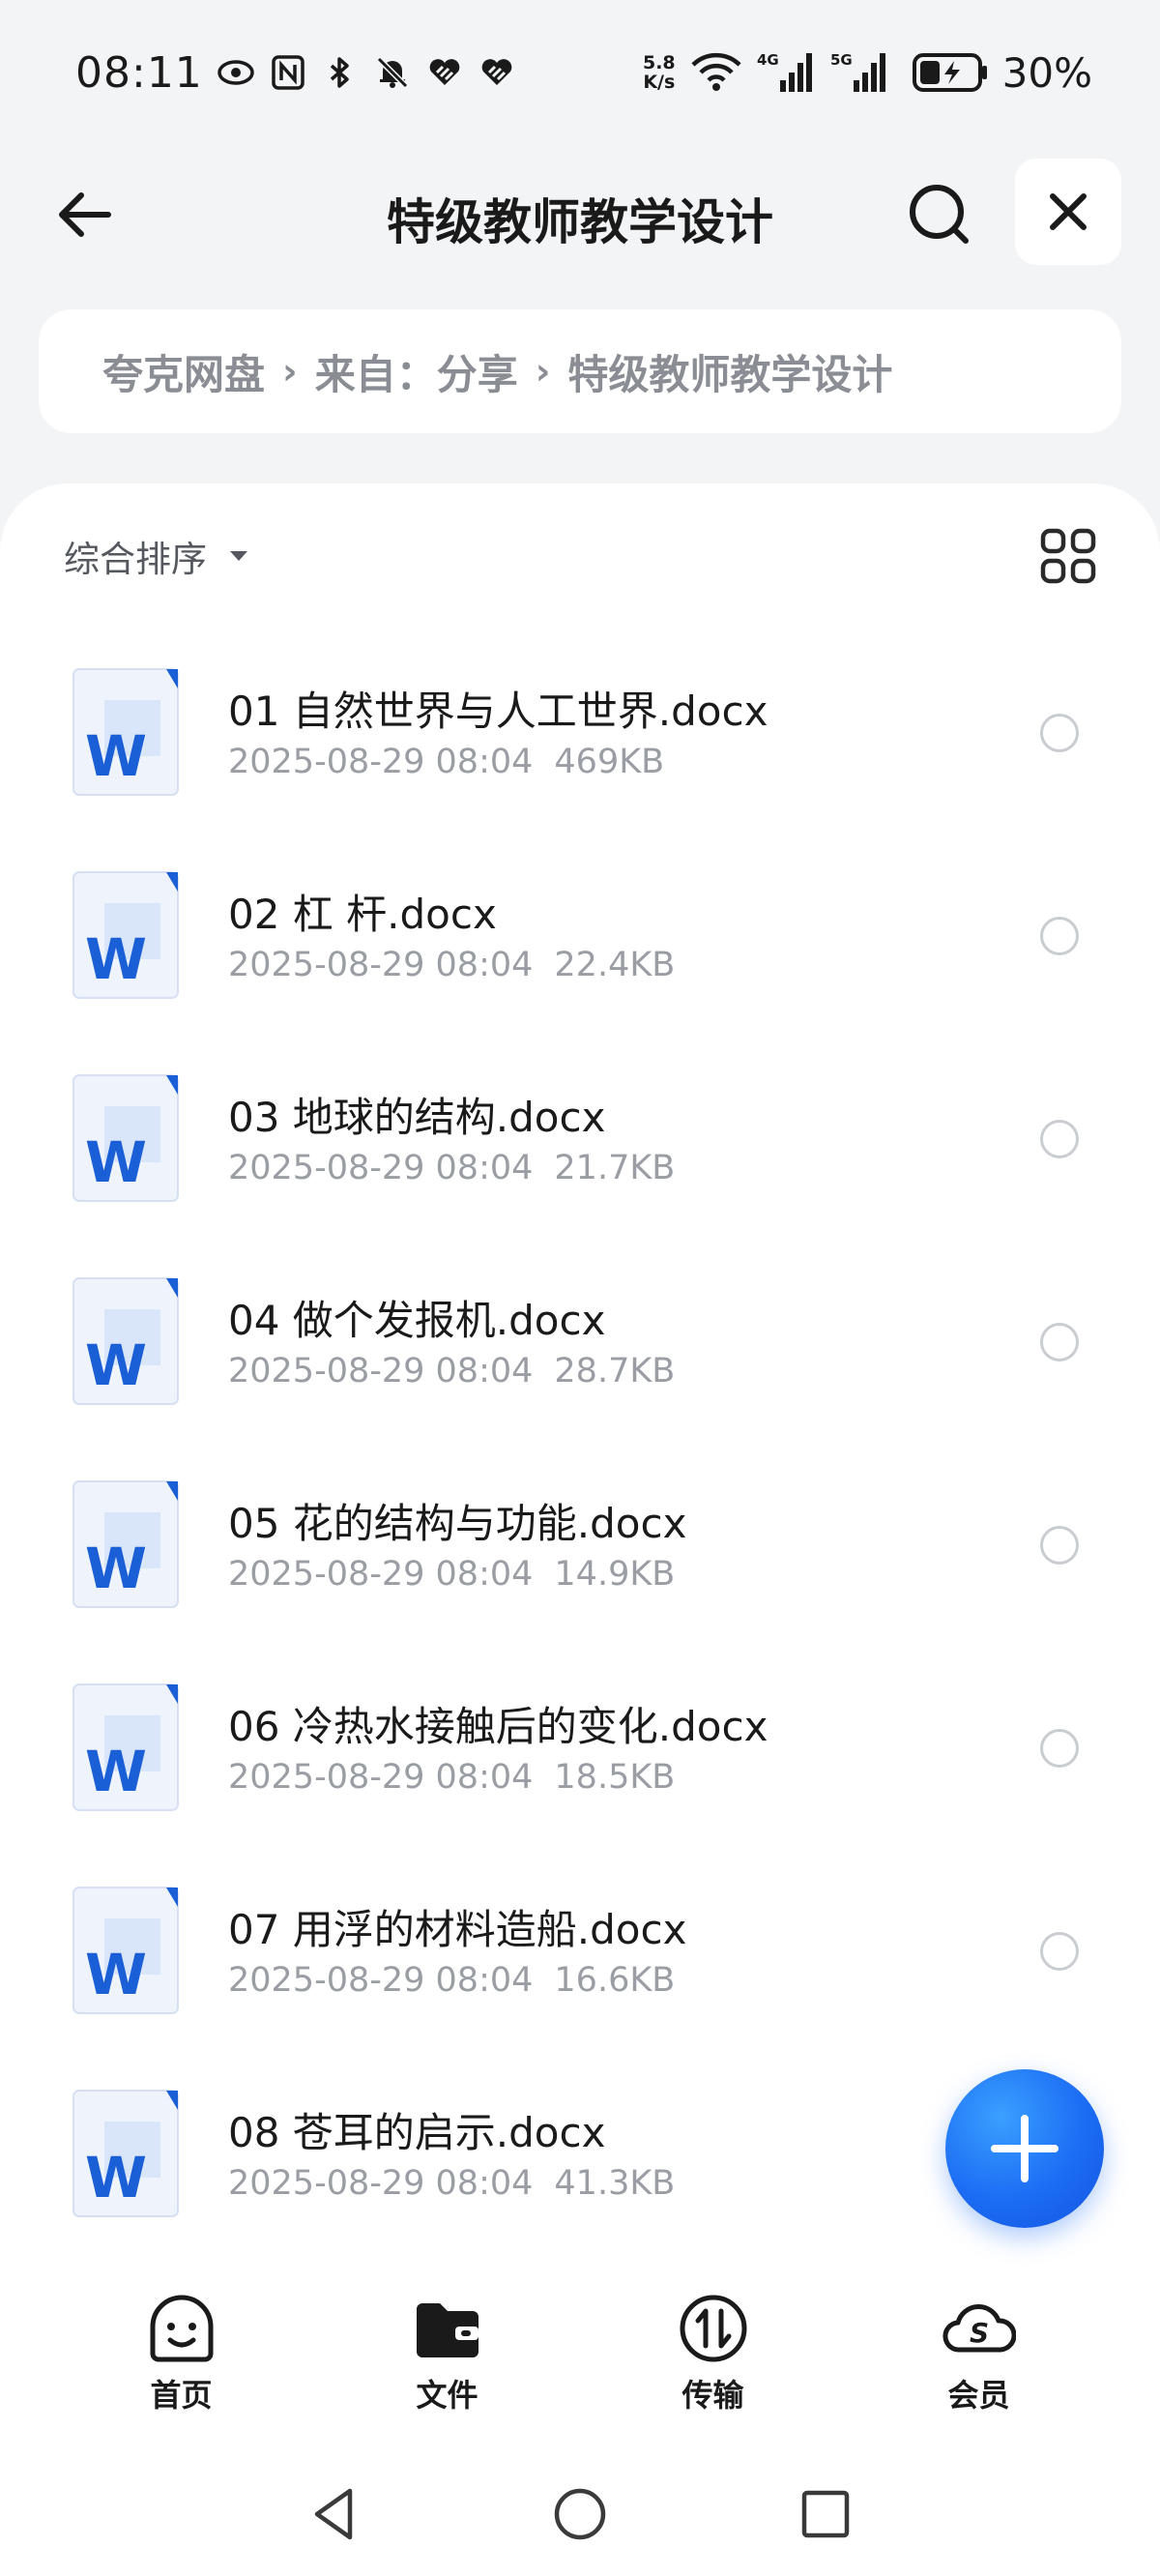 This screenshot has width=1160, height=2576. Describe the element at coordinates (583, 72) in the screenshot. I see `status-bar: 08:11 5.8 K/s 4G 5G 30%` at that location.